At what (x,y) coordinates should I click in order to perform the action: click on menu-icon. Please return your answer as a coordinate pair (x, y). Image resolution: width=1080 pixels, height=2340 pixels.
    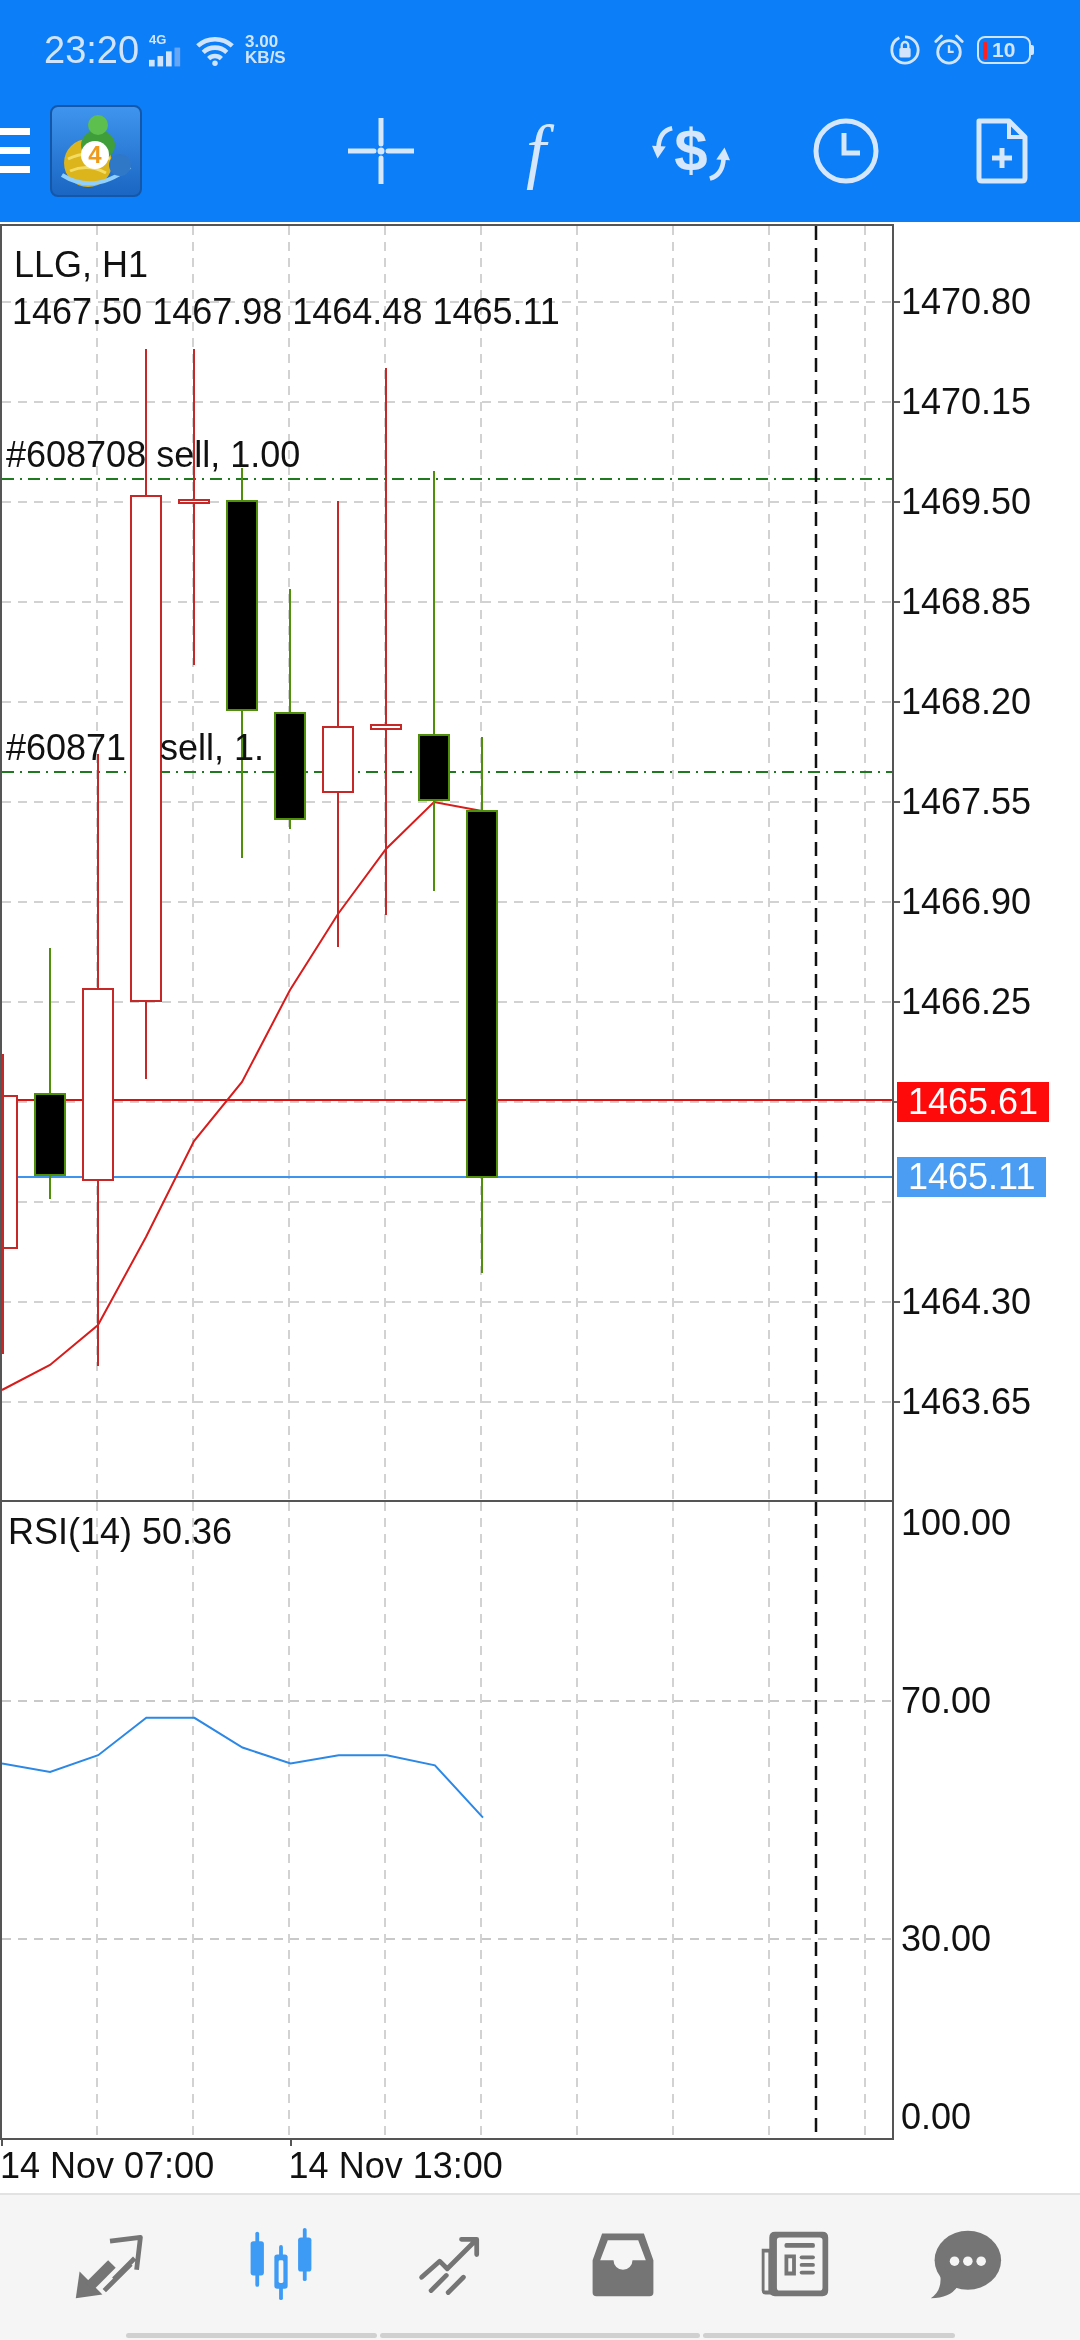
    Looking at the image, I should click on (15, 151).